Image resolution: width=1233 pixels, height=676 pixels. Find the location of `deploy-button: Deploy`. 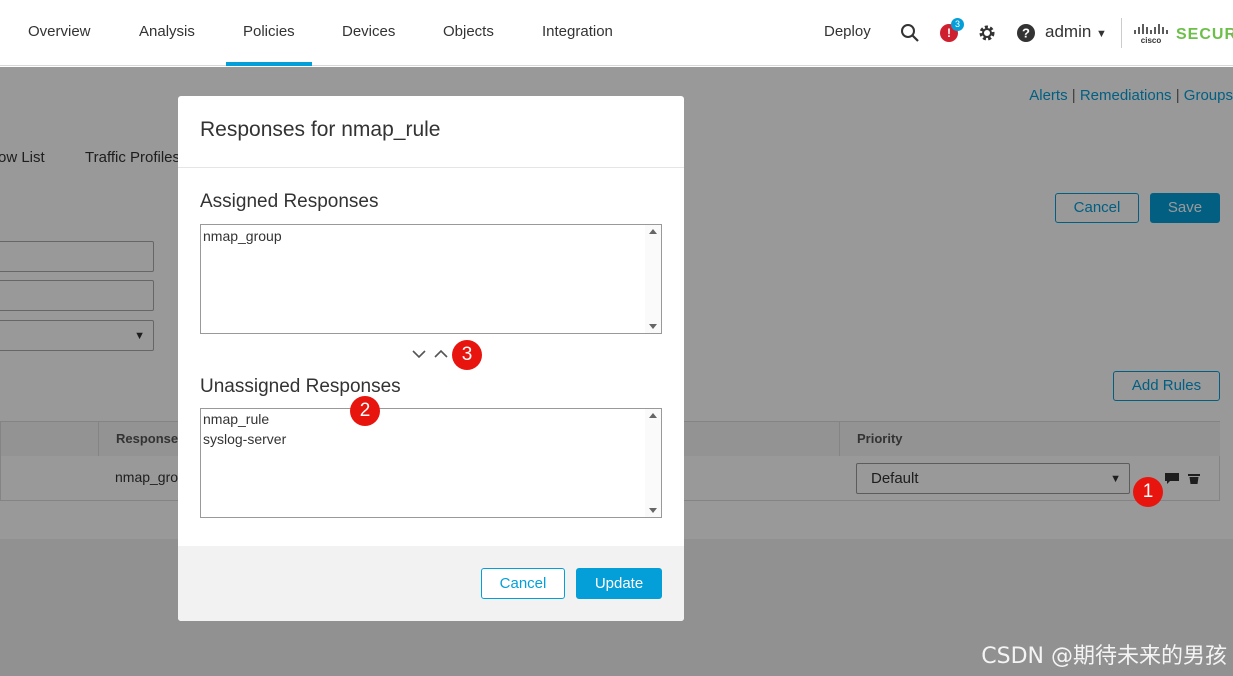

deploy-button: Deploy is located at coordinates (847, 33).